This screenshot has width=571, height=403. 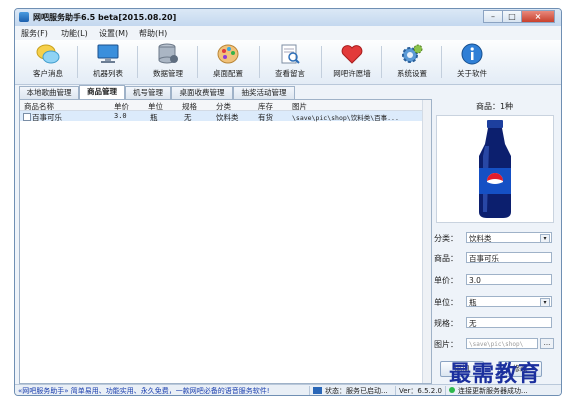 What do you see at coordinates (538, 16) in the screenshot?
I see `close-button: ×` at bounding box center [538, 16].